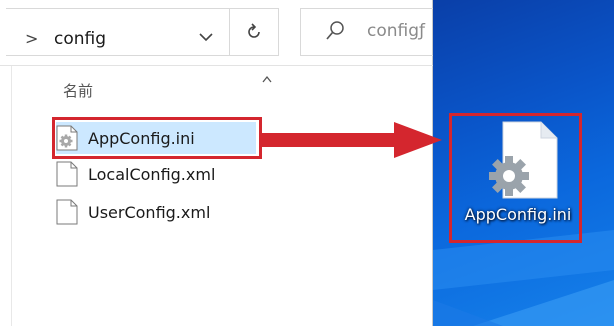 The width and height of the screenshot is (614, 326). I want to click on refresh-button, so click(254, 32).